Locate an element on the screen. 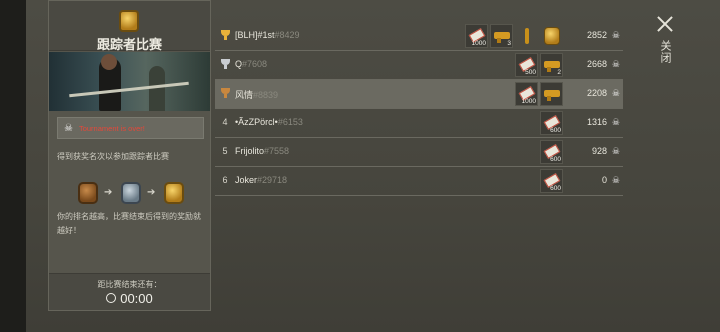 Image resolution: width=720 pixels, height=332 pixels. reward-items: 500 2 is located at coordinates (539, 65).